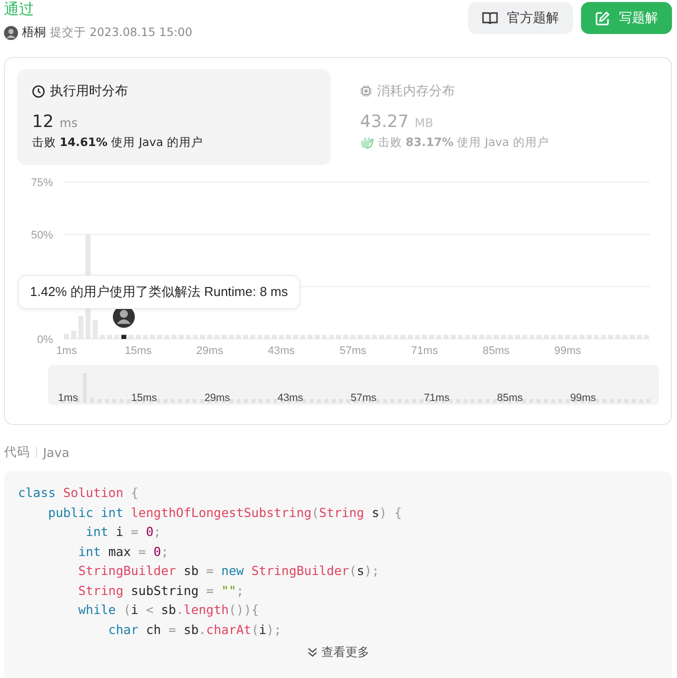 The image size is (677, 678). Describe the element at coordinates (34, 32) in the screenshot. I see `author-name: 梧桐` at that location.